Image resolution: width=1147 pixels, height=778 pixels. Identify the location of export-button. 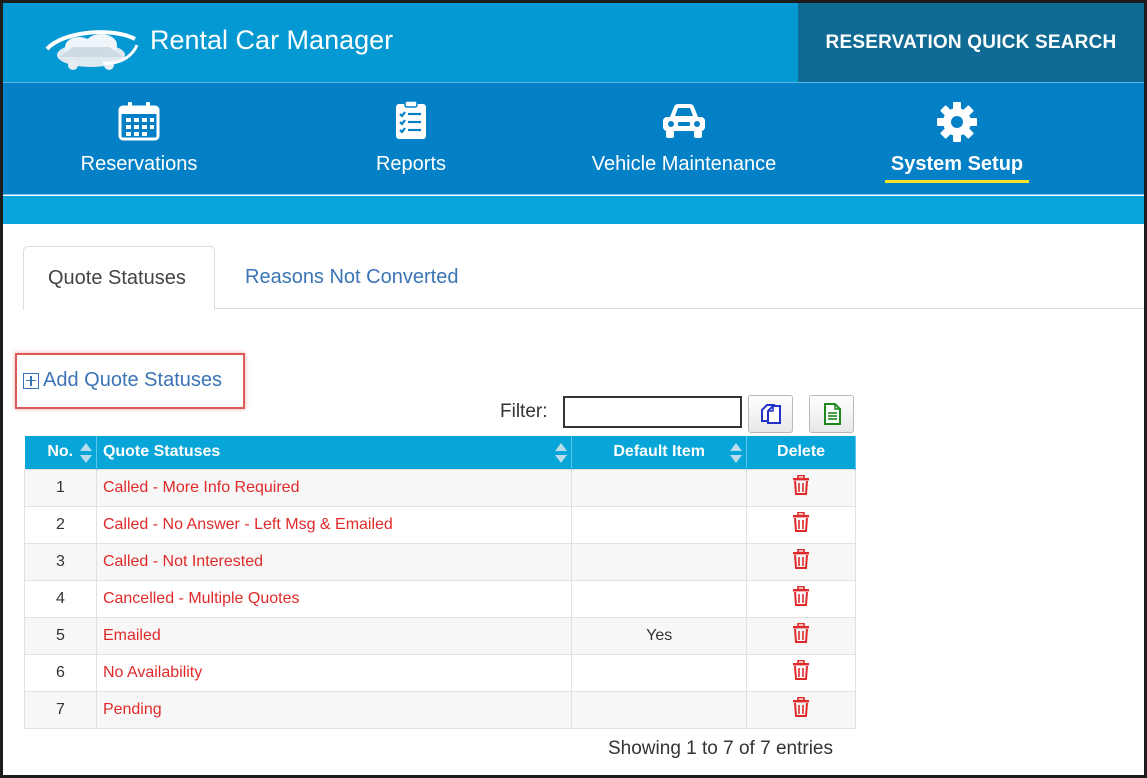
(831, 414).